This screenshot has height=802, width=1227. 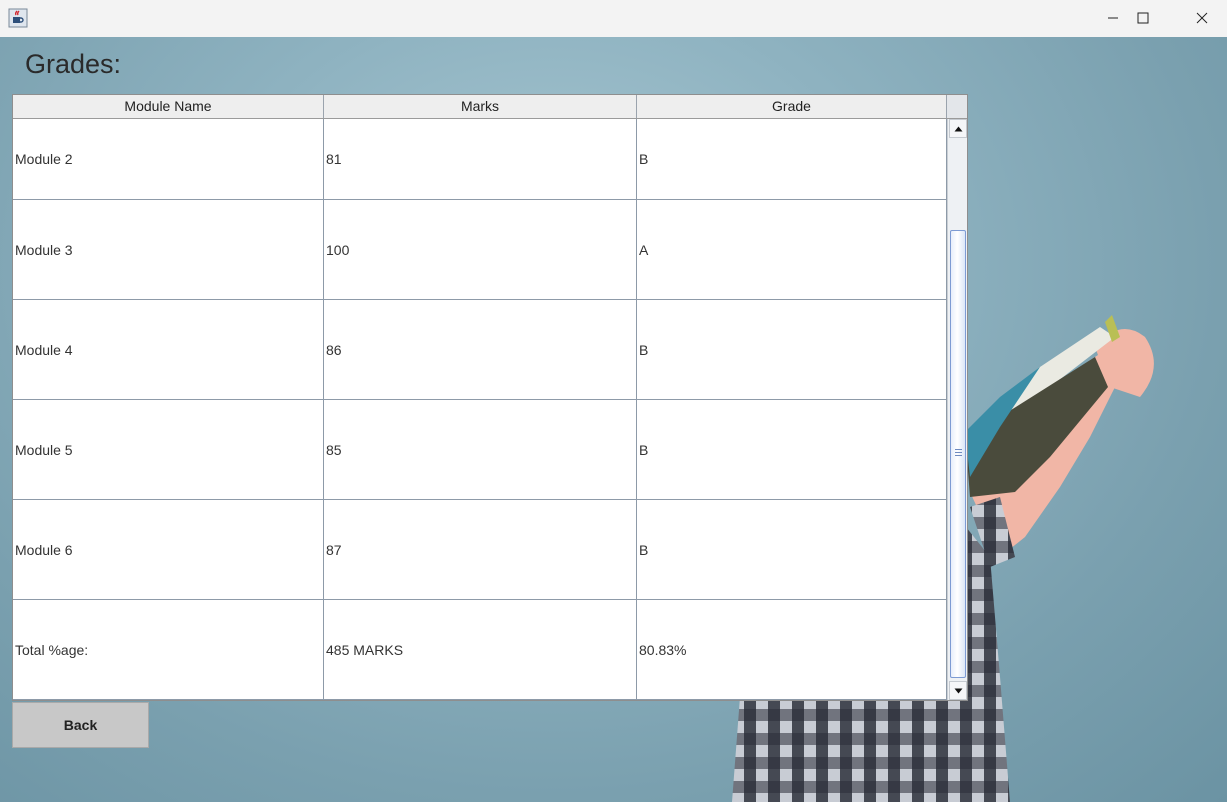 I want to click on marks-cell: 87, so click(x=480, y=549).